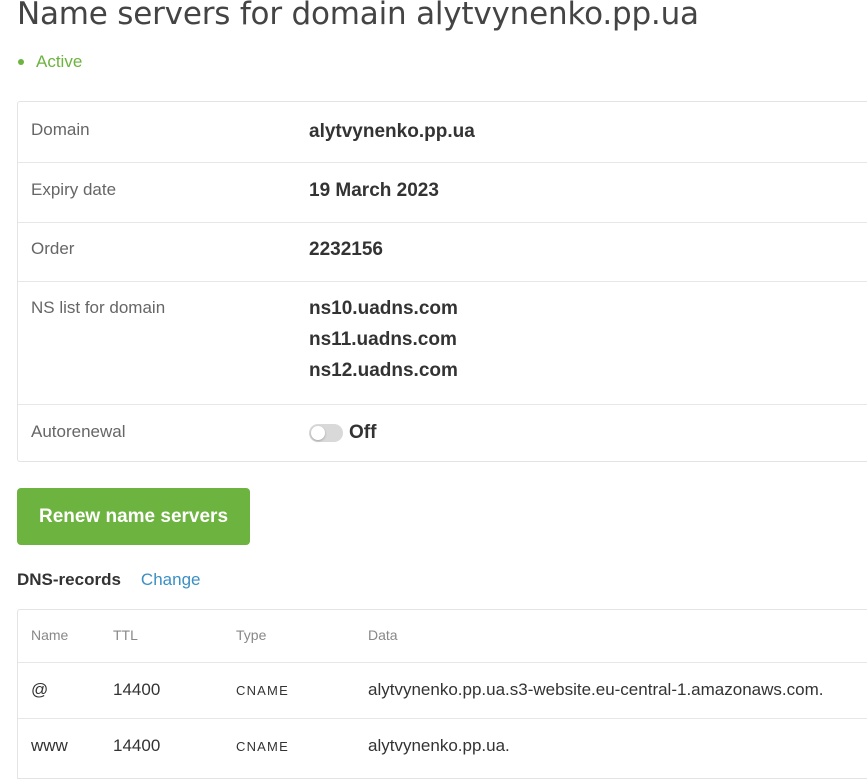  Describe the element at coordinates (69, 579) in the screenshot. I see `dns-records-title: DNS-records` at that location.